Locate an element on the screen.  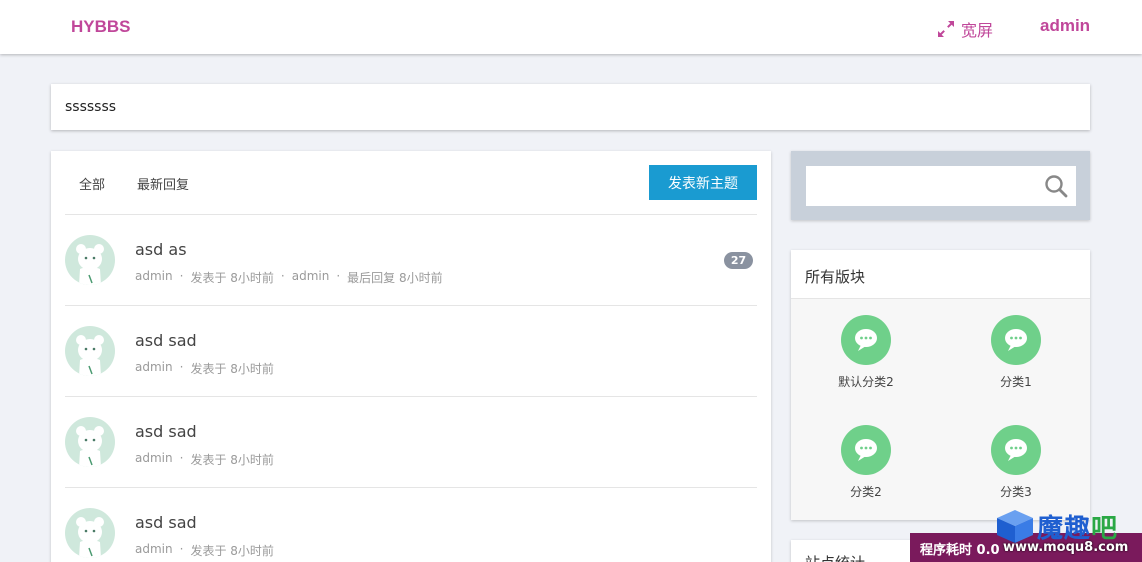
search-panel is located at coordinates (940, 185).